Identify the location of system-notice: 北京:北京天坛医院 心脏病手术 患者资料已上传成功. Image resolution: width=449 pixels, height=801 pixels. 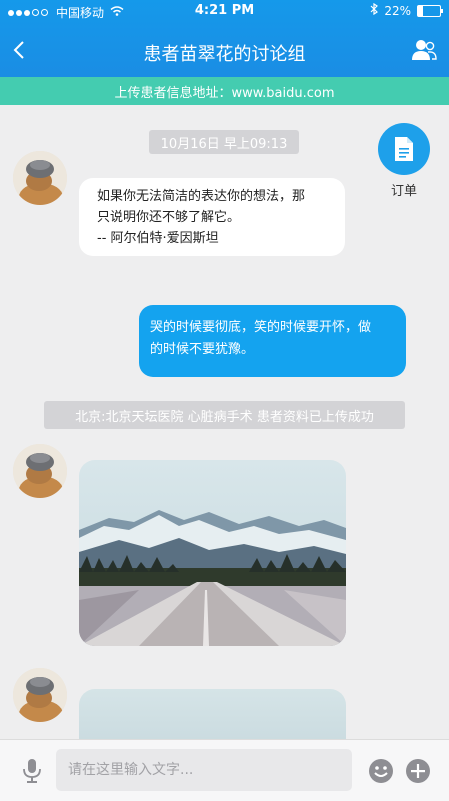
(224, 415).